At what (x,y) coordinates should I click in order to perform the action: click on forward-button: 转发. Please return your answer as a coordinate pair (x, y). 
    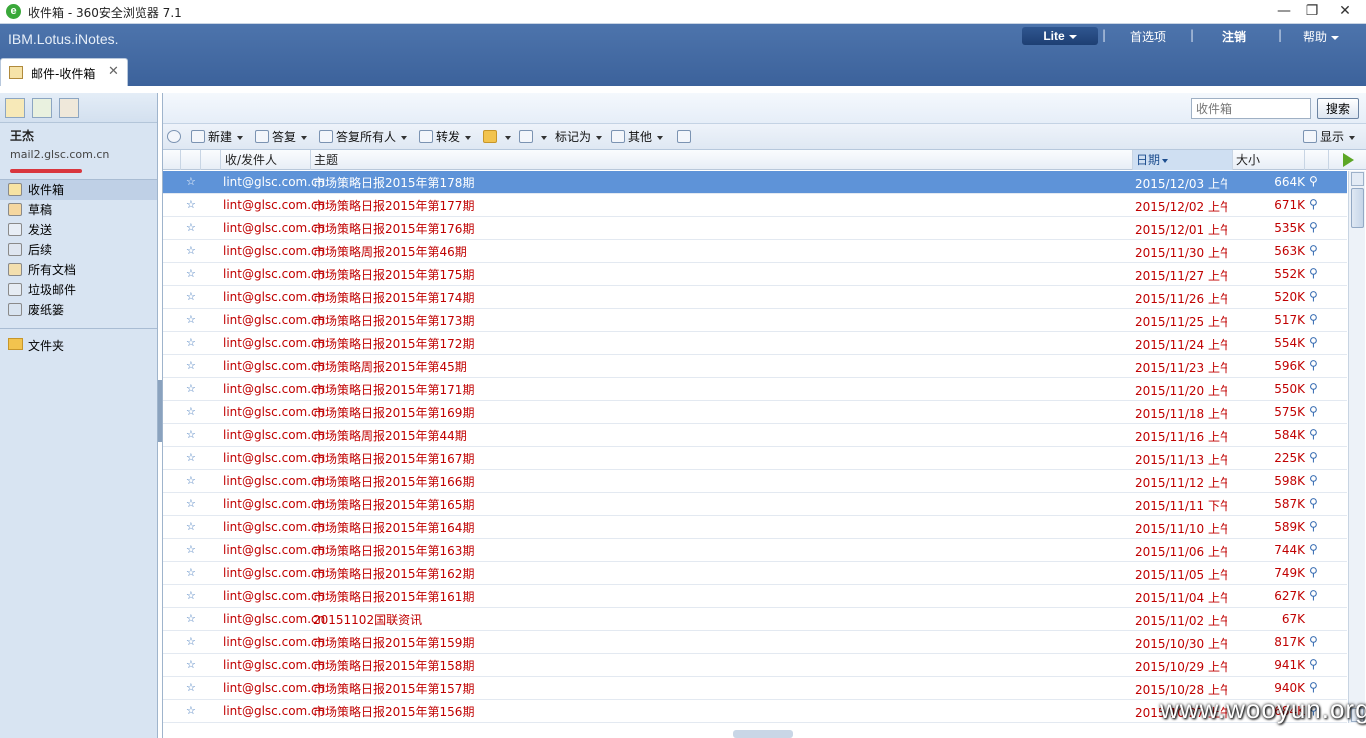
    Looking at the image, I should click on (445, 137).